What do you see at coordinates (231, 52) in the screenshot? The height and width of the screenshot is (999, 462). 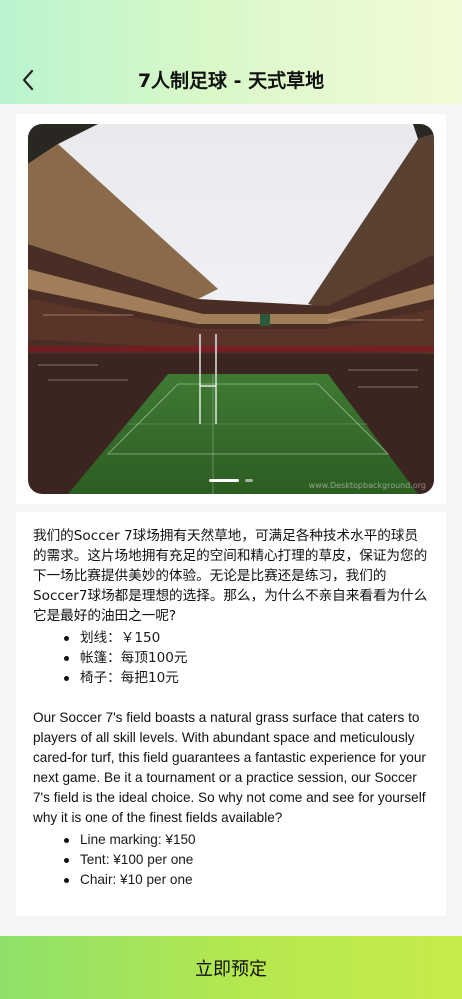 I see `header-bar: 7人制足球 - 天式草地` at bounding box center [231, 52].